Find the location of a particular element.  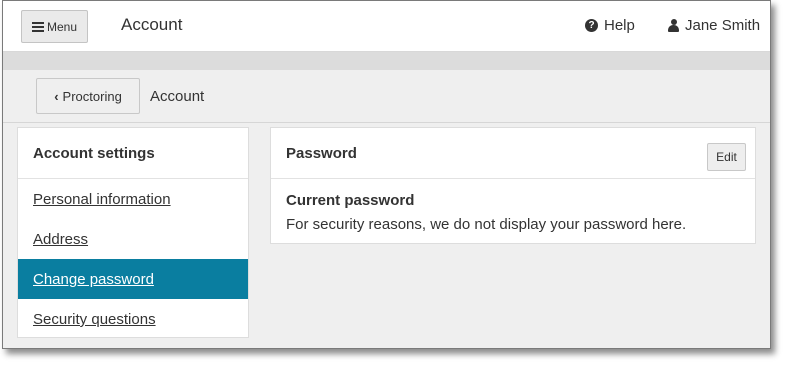

back-button: ‹ Proctoring is located at coordinates (88, 96).